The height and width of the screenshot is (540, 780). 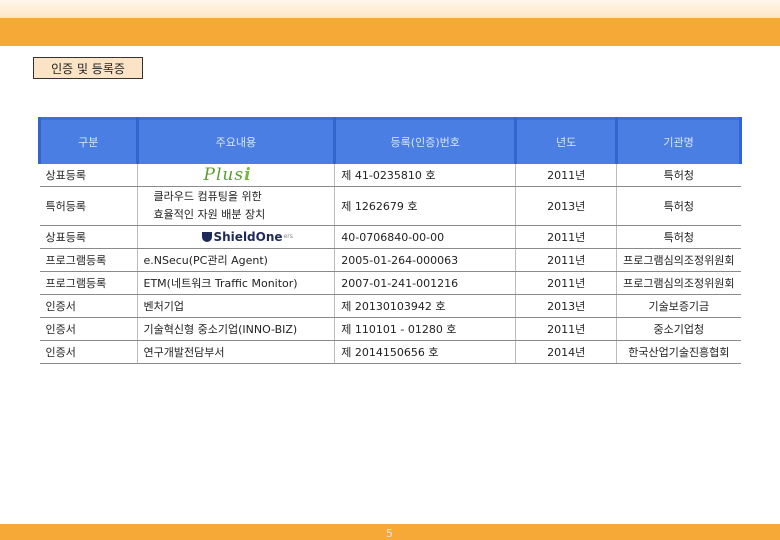 I want to click on cell-org: 중소기업청, so click(x=678, y=329).